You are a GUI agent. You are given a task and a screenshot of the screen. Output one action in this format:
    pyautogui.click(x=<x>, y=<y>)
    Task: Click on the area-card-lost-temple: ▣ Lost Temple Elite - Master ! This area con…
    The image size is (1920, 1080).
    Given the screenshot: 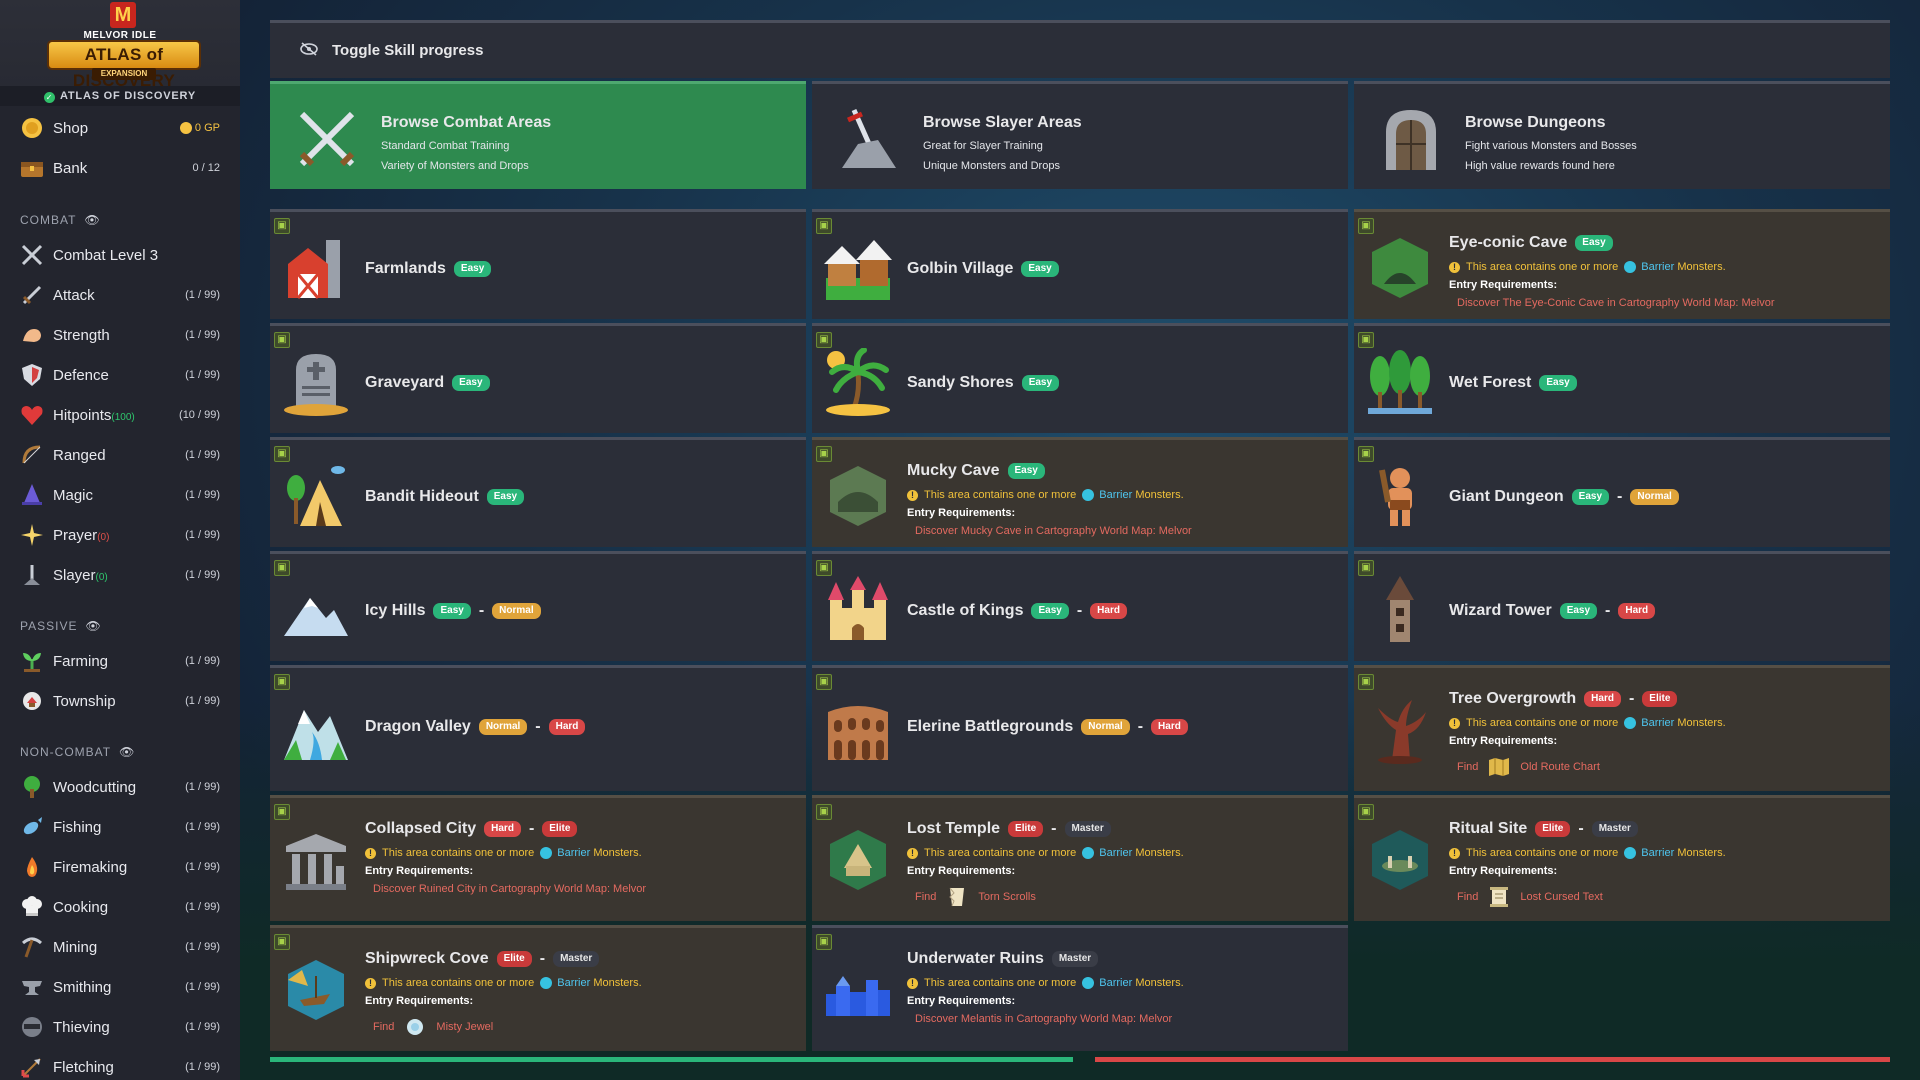 What is the action you would take?
    pyautogui.click(x=1080, y=858)
    